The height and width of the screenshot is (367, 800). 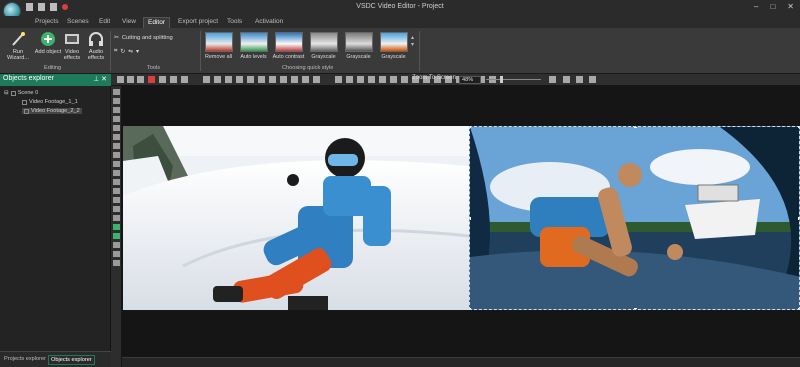 I want to click on tab-tools: Tools, so click(x=234, y=22).